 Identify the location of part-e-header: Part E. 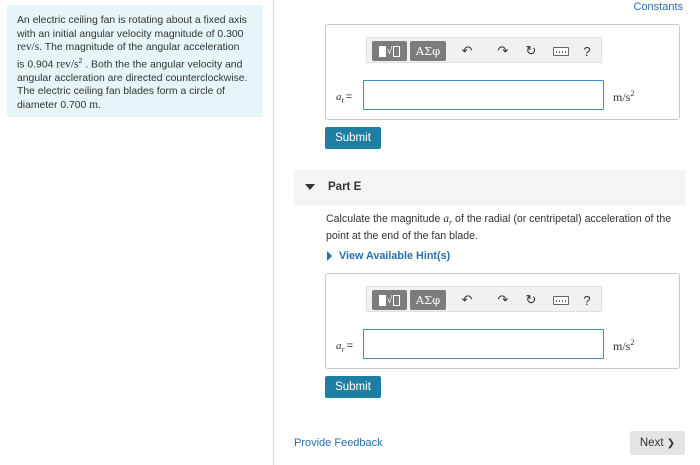
(489, 187).